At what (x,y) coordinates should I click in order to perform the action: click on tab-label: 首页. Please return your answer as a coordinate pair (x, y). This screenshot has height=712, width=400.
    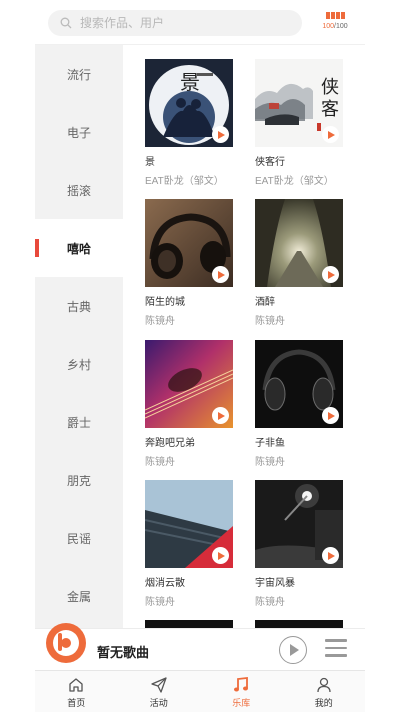
    Looking at the image, I should click on (76, 703).